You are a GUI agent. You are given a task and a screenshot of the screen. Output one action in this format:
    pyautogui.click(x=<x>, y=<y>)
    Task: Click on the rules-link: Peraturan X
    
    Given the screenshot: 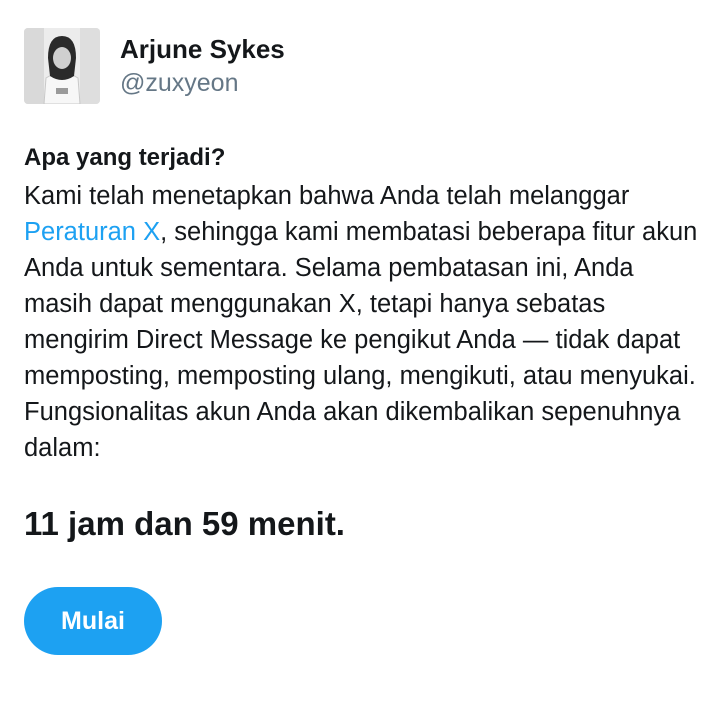 What is the action you would take?
    pyautogui.click(x=92, y=232)
    